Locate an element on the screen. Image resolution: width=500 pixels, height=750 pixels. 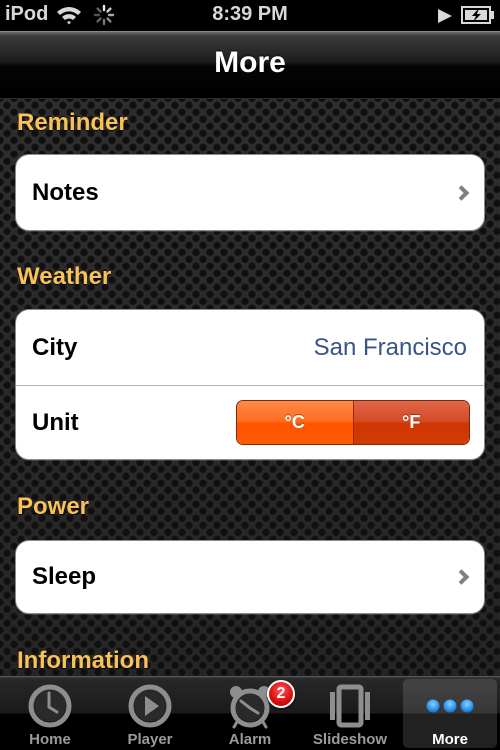
section-header-information: Information is located at coordinates (83, 660).